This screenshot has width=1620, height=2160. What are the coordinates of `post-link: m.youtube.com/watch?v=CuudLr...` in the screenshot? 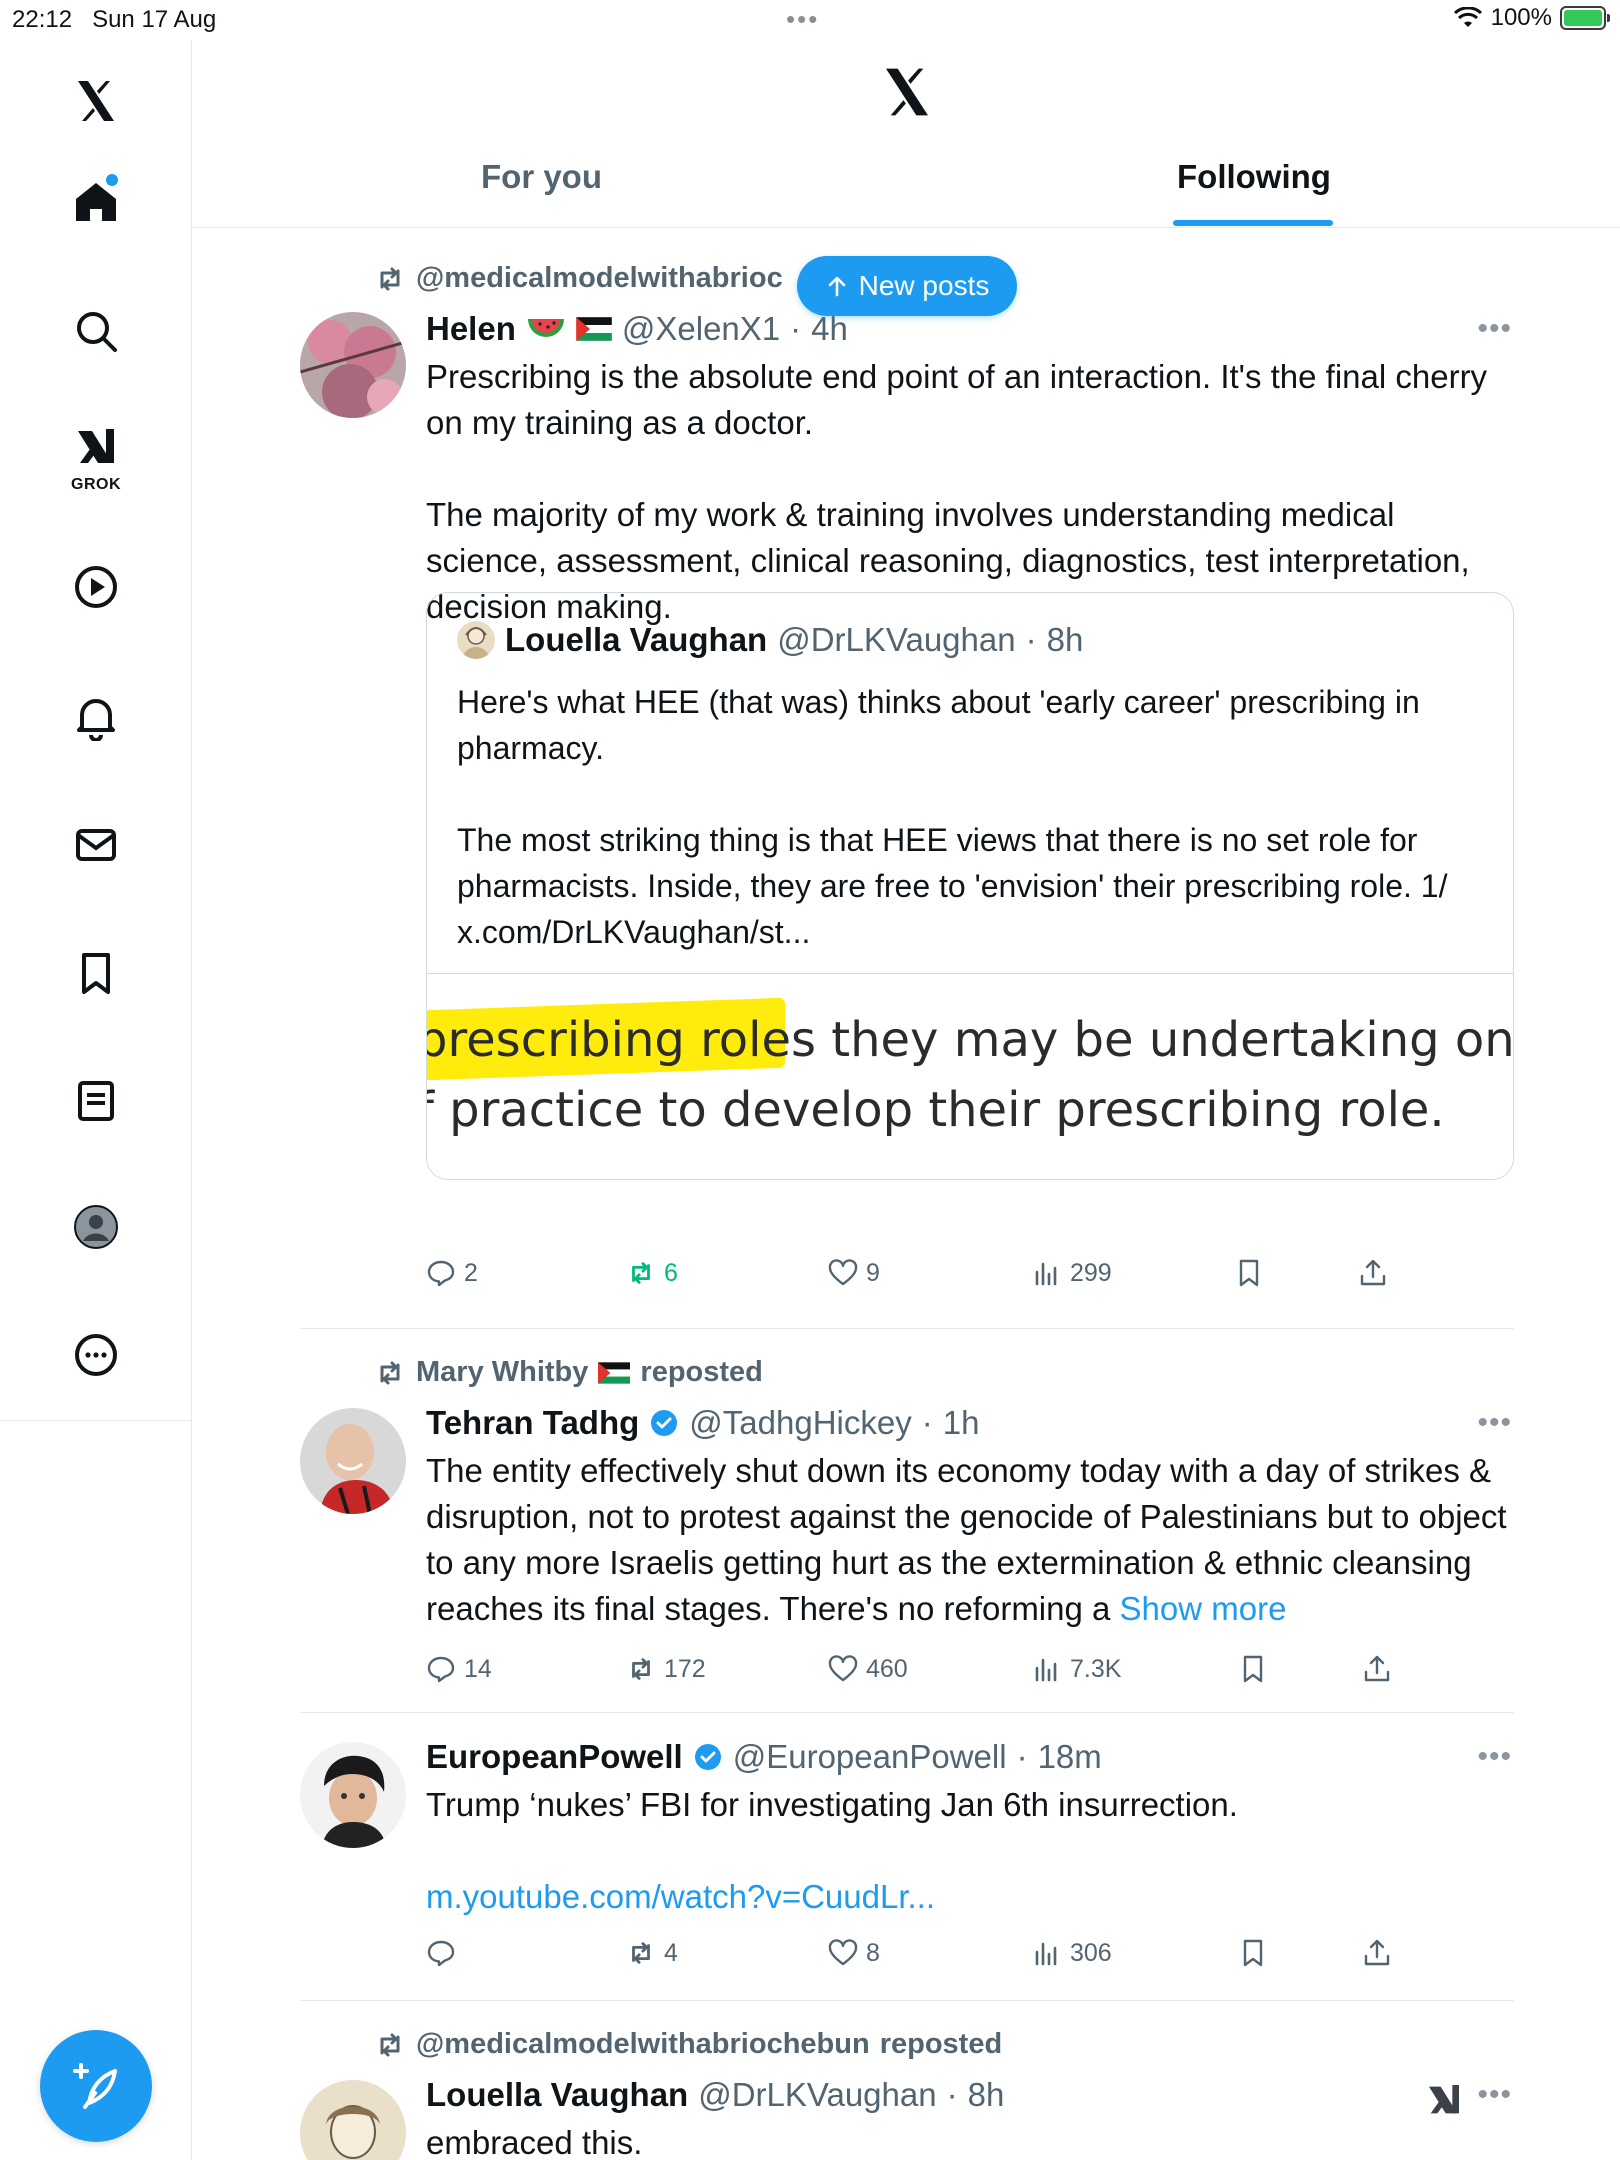 It's located at (971, 1897).